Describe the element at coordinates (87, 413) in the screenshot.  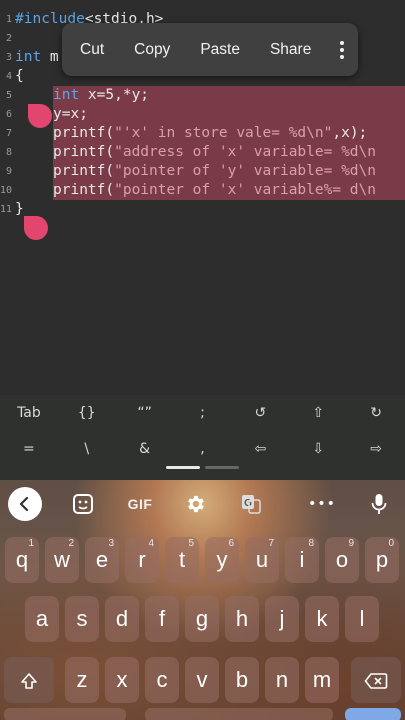
I see `extra-key: {}` at that location.